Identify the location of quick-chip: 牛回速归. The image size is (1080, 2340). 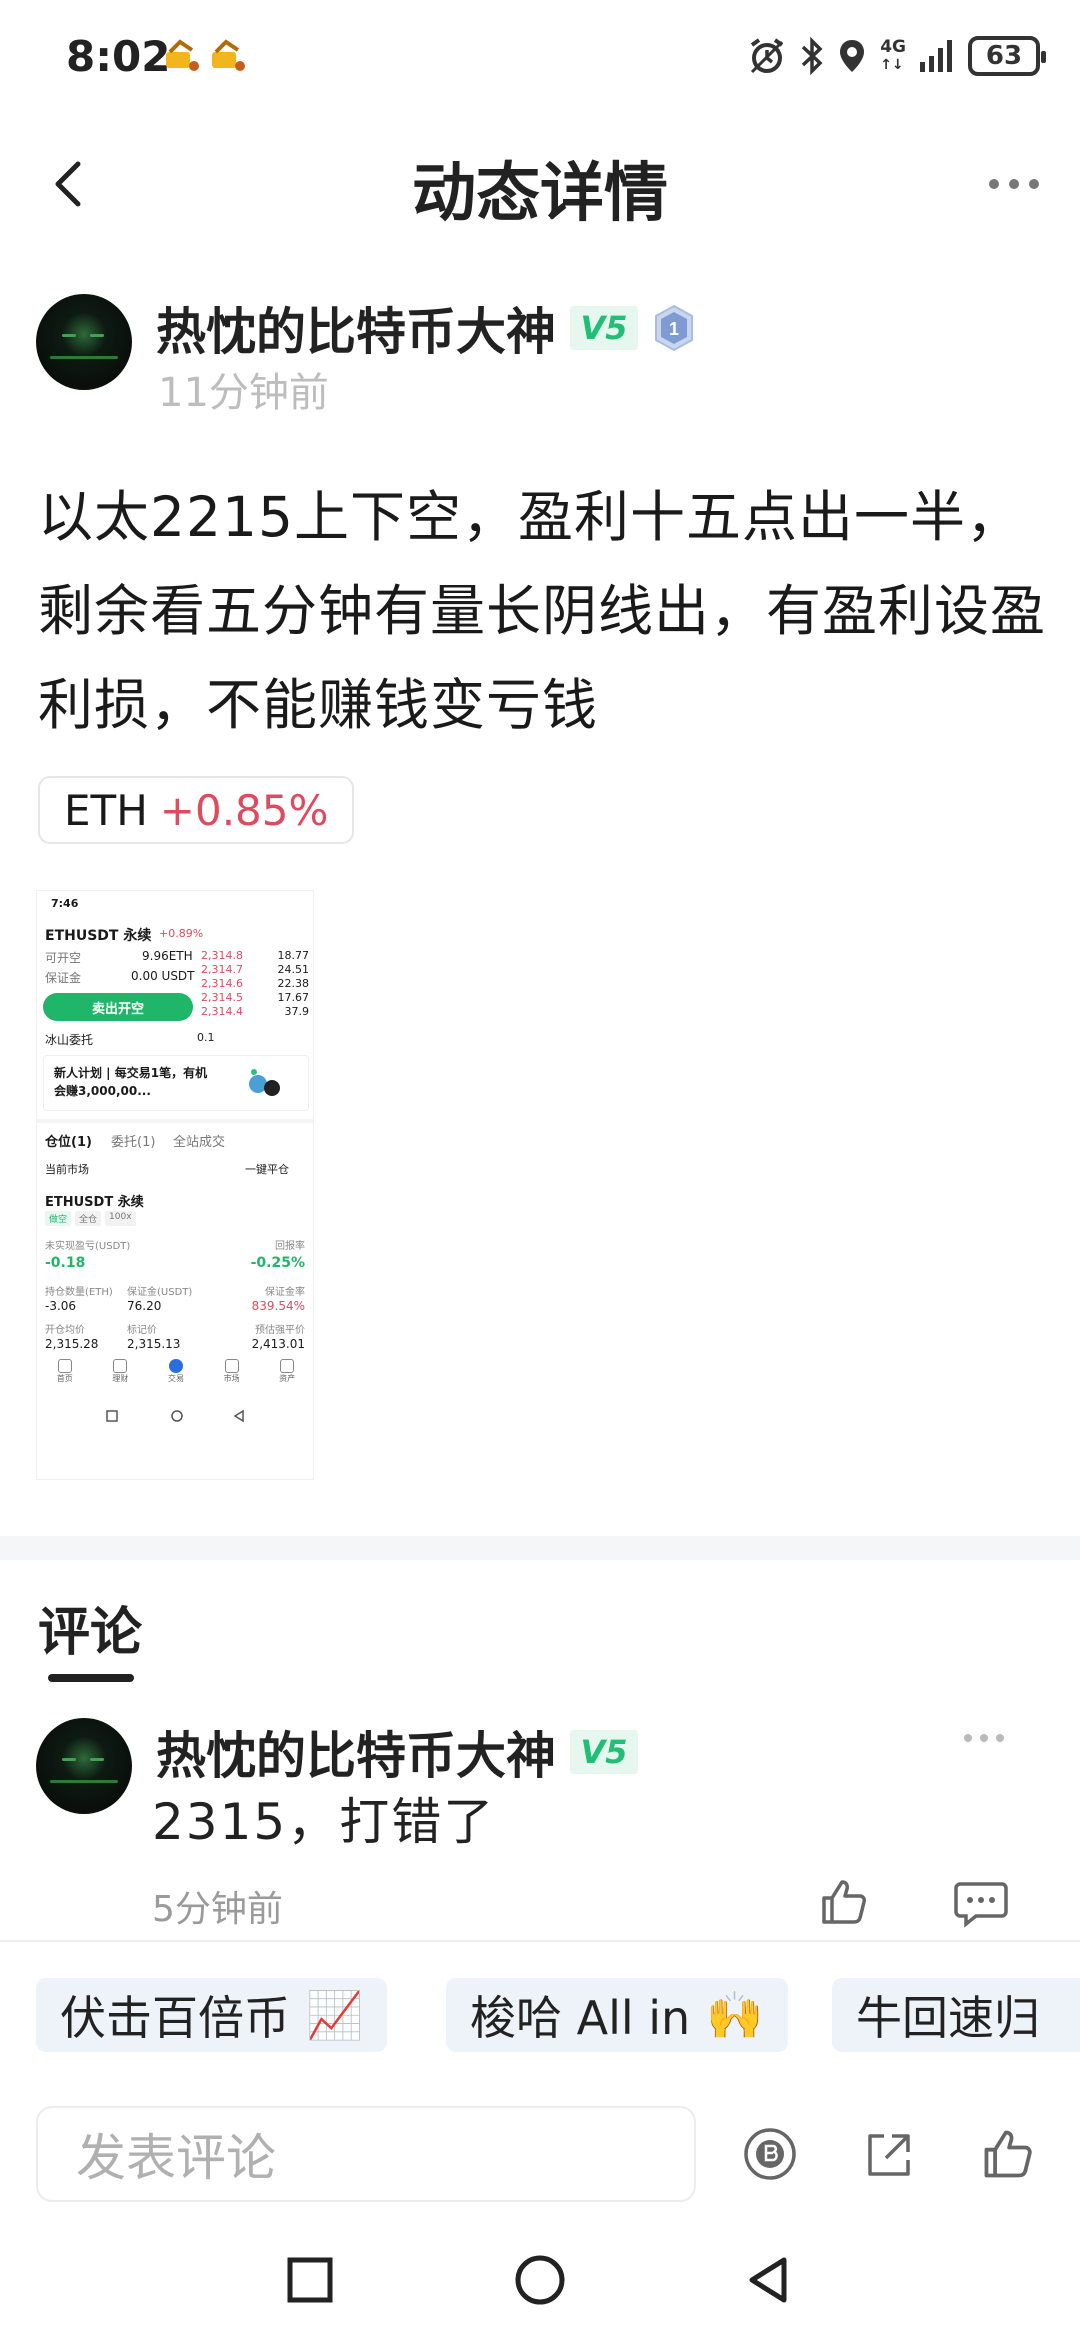
(956, 2015).